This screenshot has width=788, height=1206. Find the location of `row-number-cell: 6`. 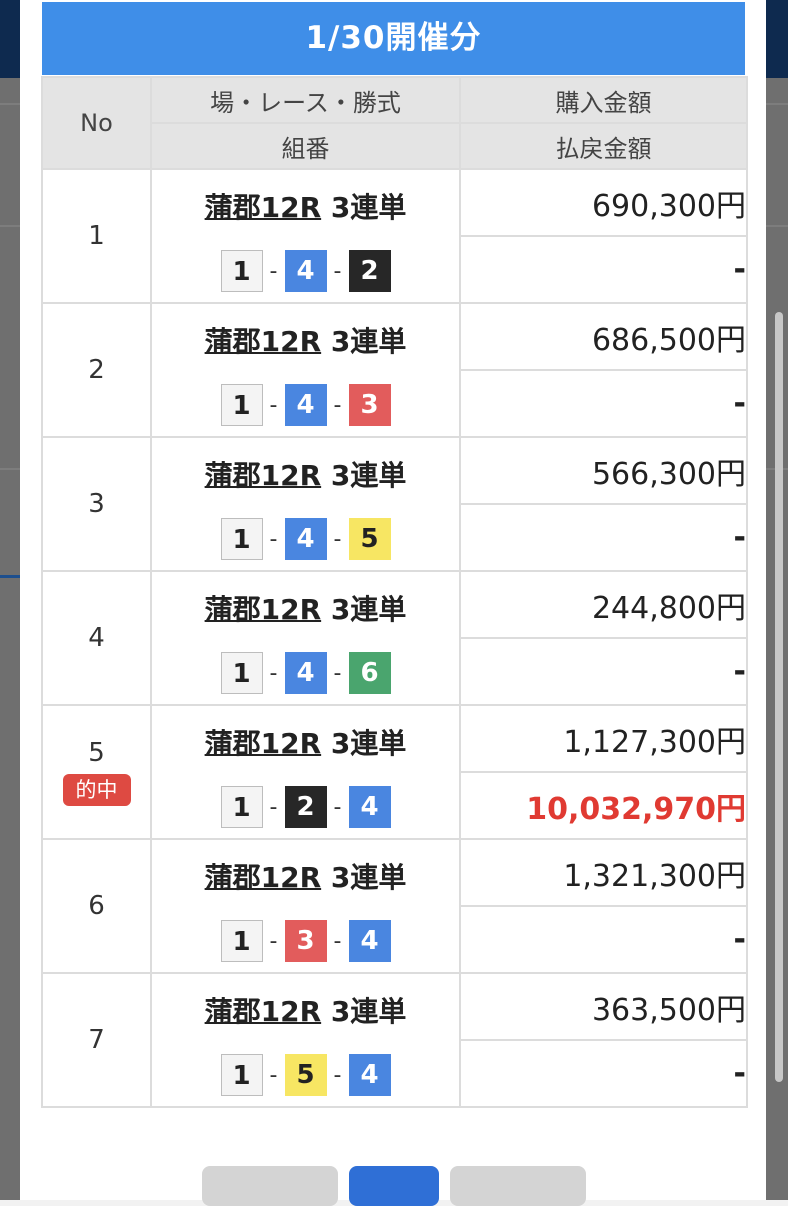

row-number-cell: 6 is located at coordinates (96, 906).